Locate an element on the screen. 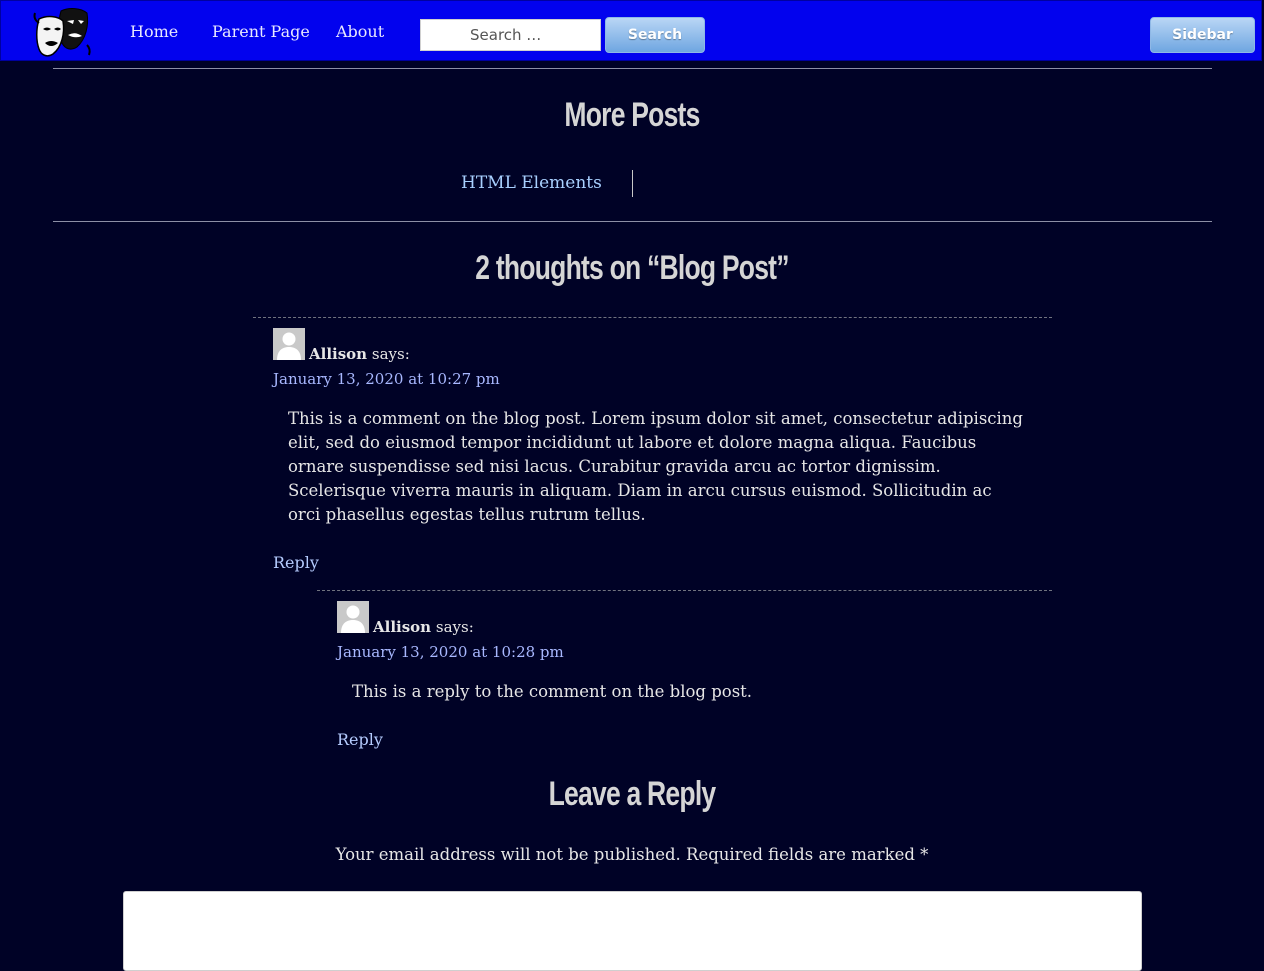 This screenshot has height=971, width=1264. search-input is located at coordinates (510, 35).